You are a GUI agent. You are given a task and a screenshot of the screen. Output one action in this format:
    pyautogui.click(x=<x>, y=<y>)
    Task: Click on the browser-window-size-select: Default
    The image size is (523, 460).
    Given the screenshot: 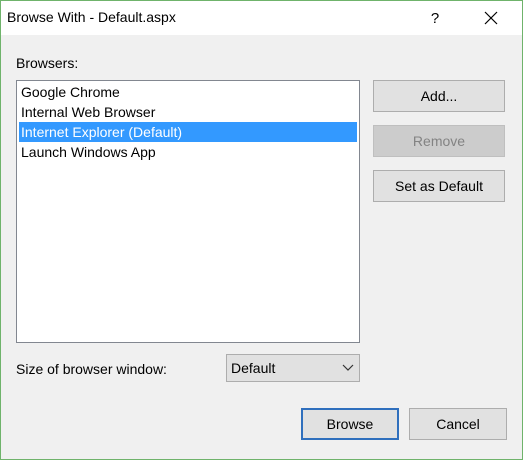 What is the action you would take?
    pyautogui.click(x=293, y=368)
    